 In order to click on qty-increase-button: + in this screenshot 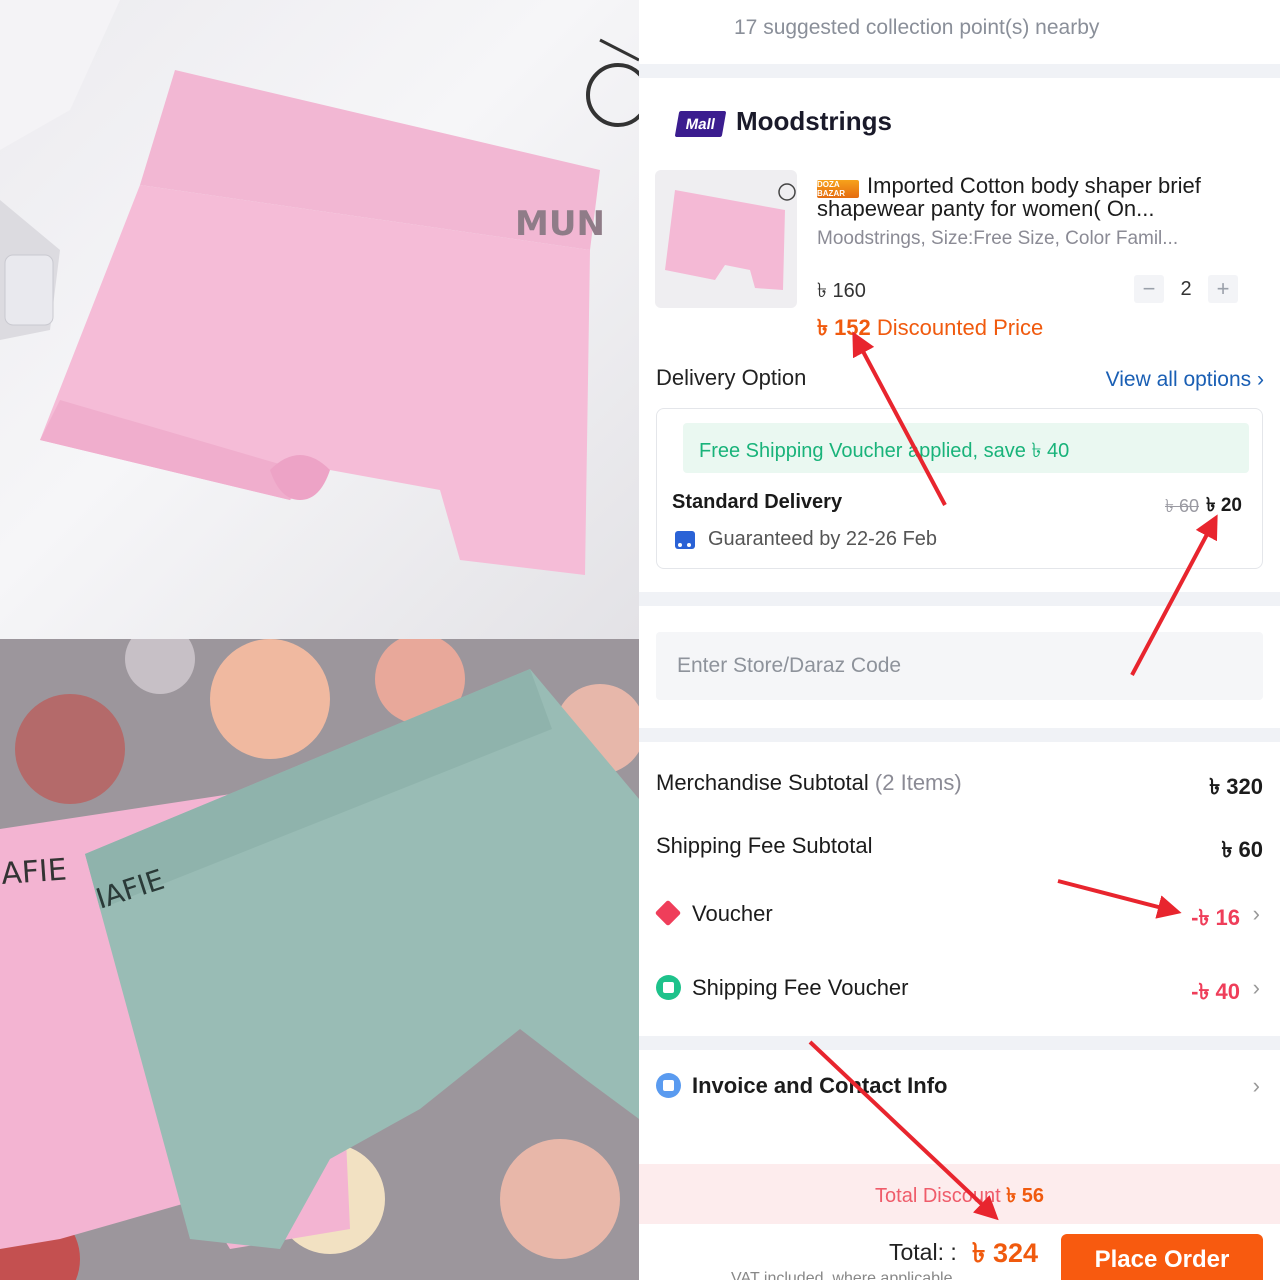, I will do `click(1223, 289)`.